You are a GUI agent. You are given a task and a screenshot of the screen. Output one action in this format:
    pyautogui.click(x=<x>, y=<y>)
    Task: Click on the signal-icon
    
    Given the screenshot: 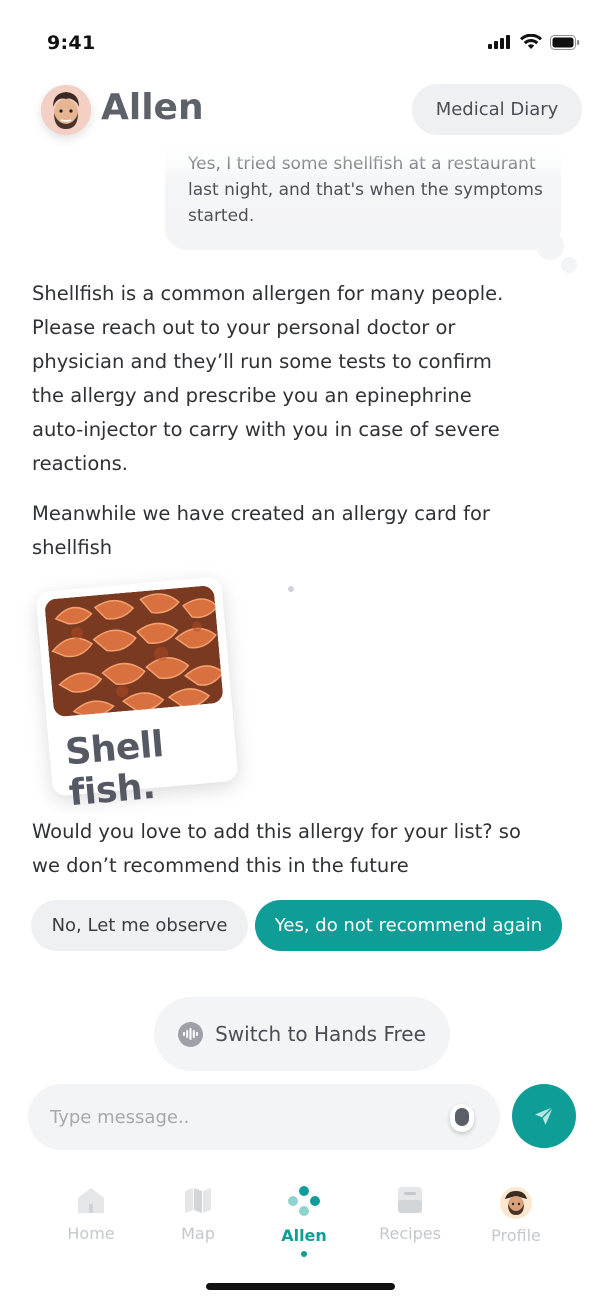 What is the action you would take?
    pyautogui.click(x=499, y=42)
    